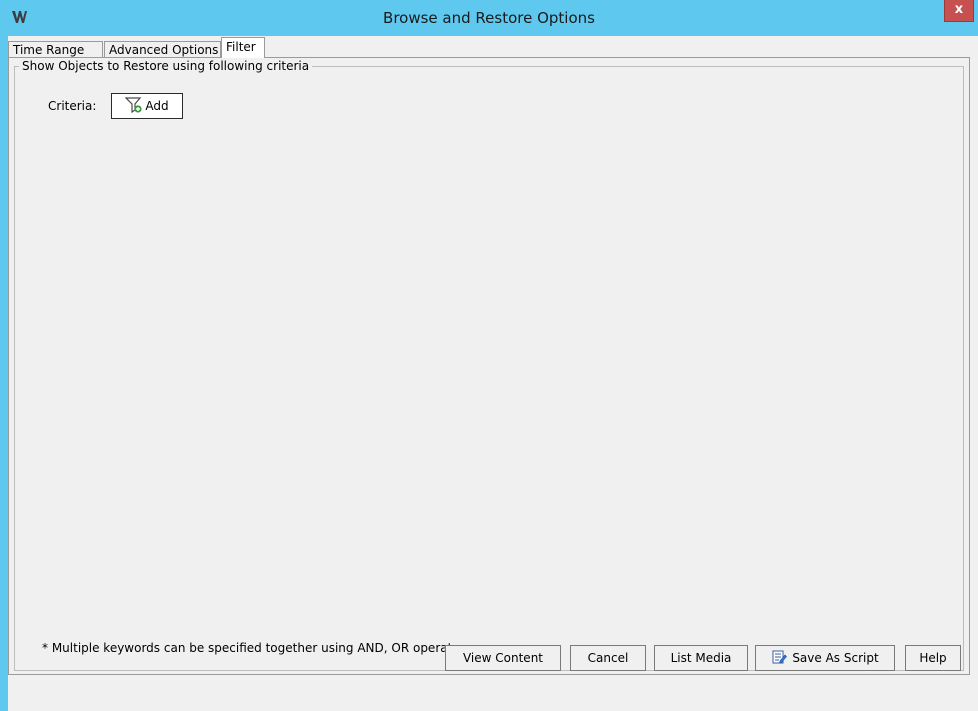  Describe the element at coordinates (157, 106) in the screenshot. I see `add-button-label: Add` at that location.